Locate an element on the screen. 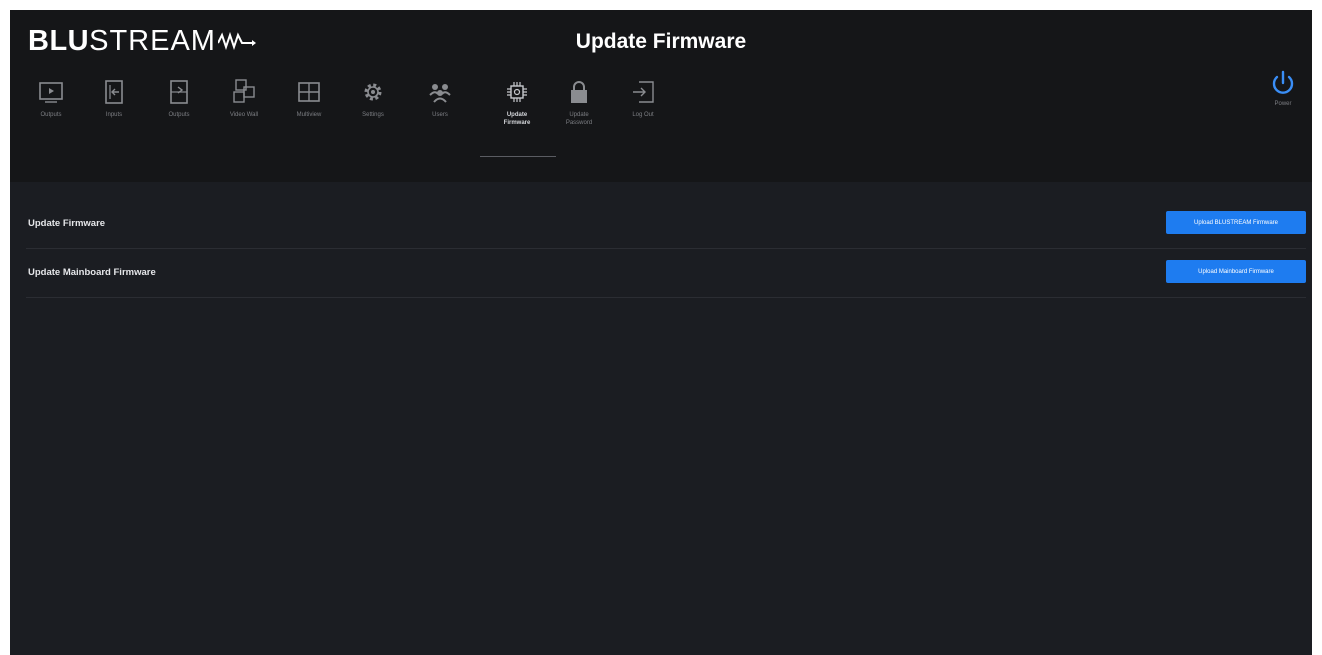  nav-item-video-wall: Video Wall is located at coordinates (244, 98).